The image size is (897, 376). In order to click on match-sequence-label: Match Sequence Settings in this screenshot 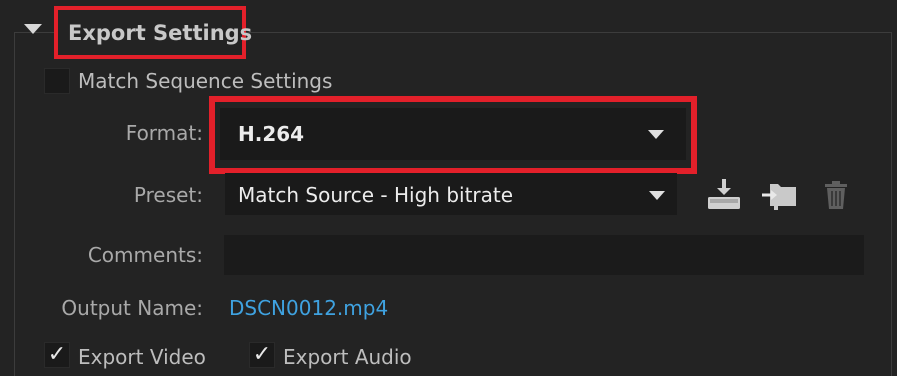, I will do `click(205, 81)`.